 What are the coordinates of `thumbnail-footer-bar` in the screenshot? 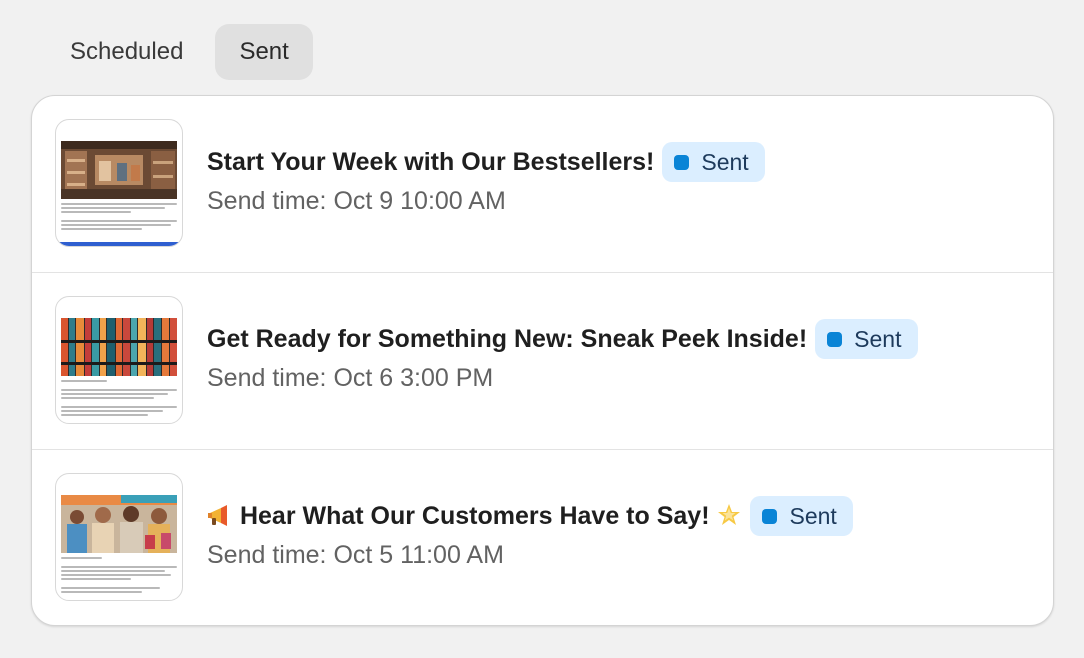 It's located at (119, 244).